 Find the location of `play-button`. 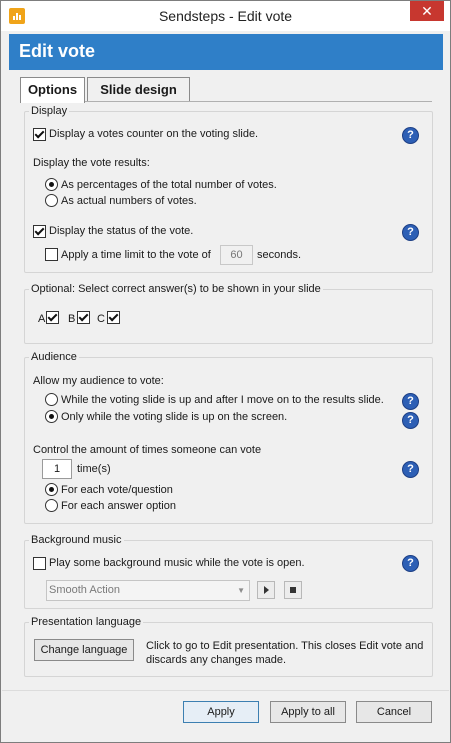

play-button is located at coordinates (266, 590).